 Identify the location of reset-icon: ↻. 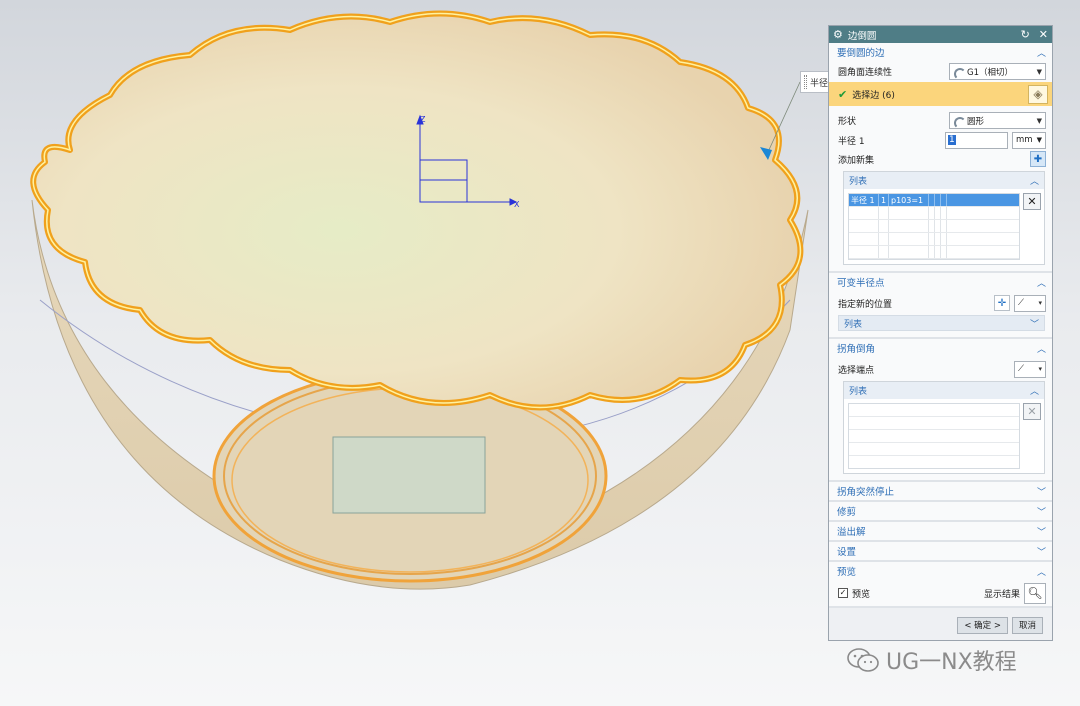
(1025, 34).